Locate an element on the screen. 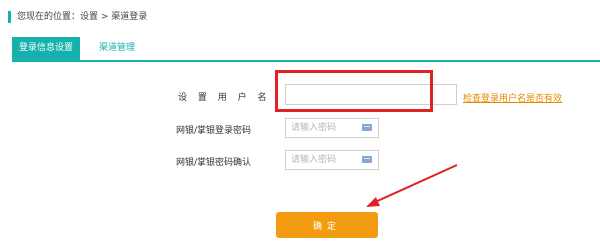  submit-button: 确定 is located at coordinates (327, 225).